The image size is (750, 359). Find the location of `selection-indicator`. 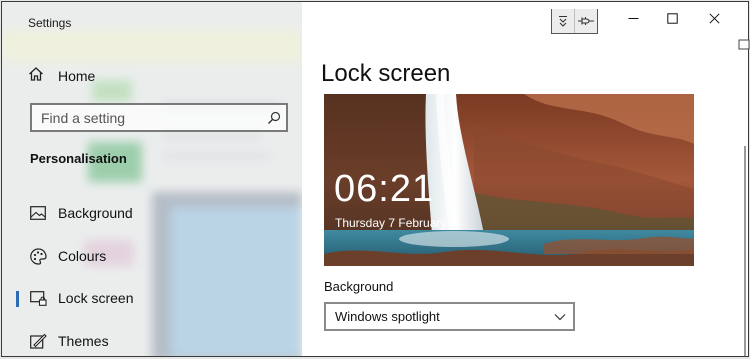

selection-indicator is located at coordinates (17, 299).